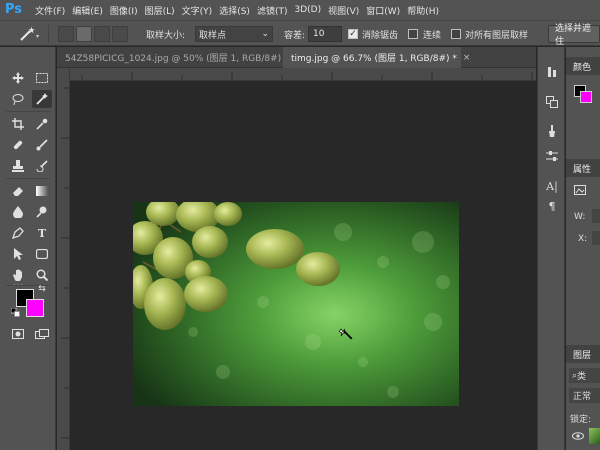 This screenshot has height=450, width=600. Describe the element at coordinates (234, 34) in the screenshot. I see `sample-size-select: 取样点 ⌄` at that location.